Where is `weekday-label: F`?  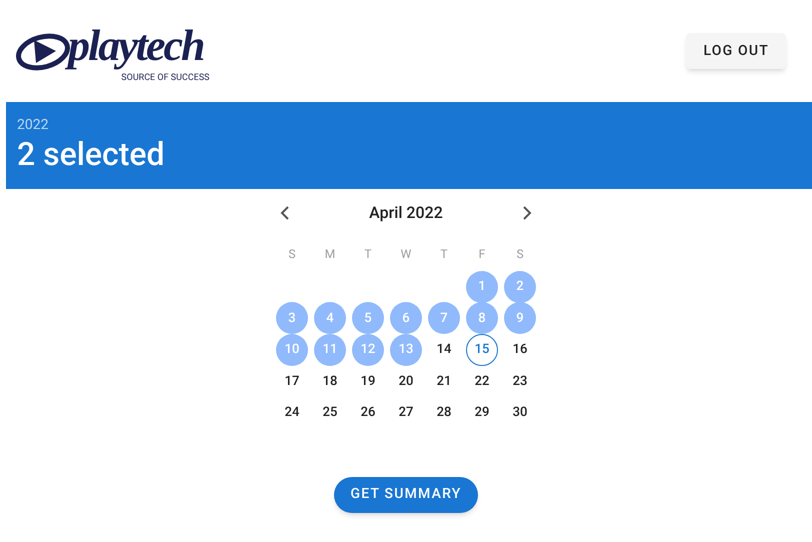
weekday-label: F is located at coordinates (482, 254).